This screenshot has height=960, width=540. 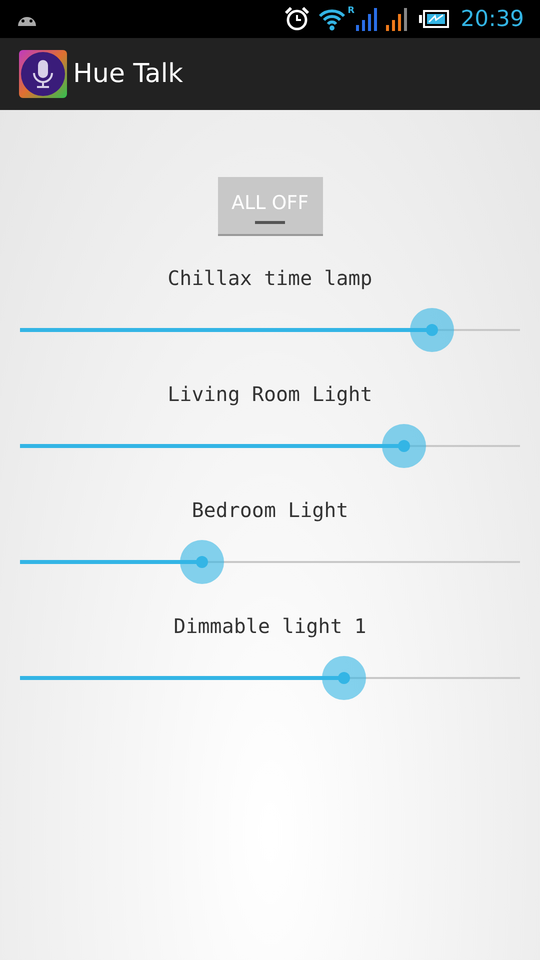 What do you see at coordinates (433, 19) in the screenshot?
I see `battery-icon` at bounding box center [433, 19].